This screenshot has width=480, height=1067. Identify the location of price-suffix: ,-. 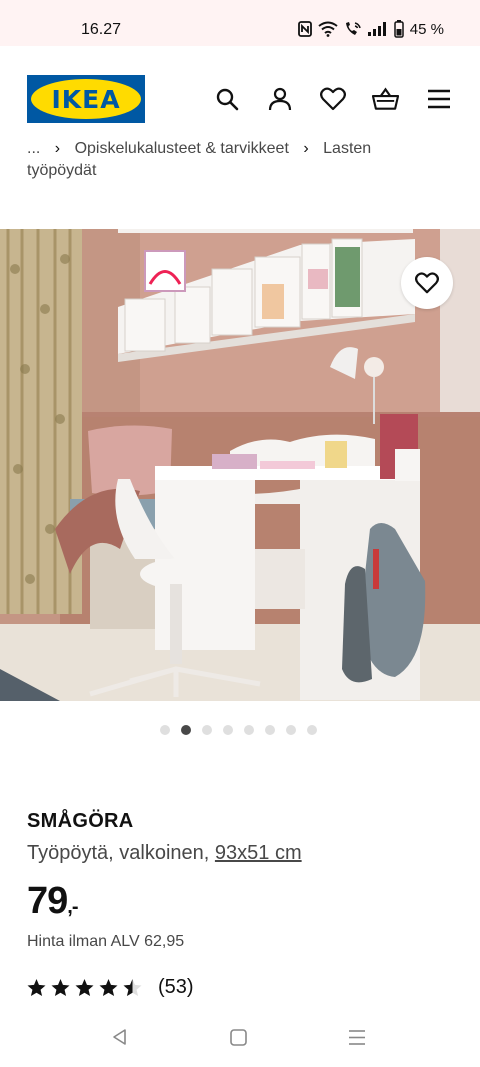
(72, 907).